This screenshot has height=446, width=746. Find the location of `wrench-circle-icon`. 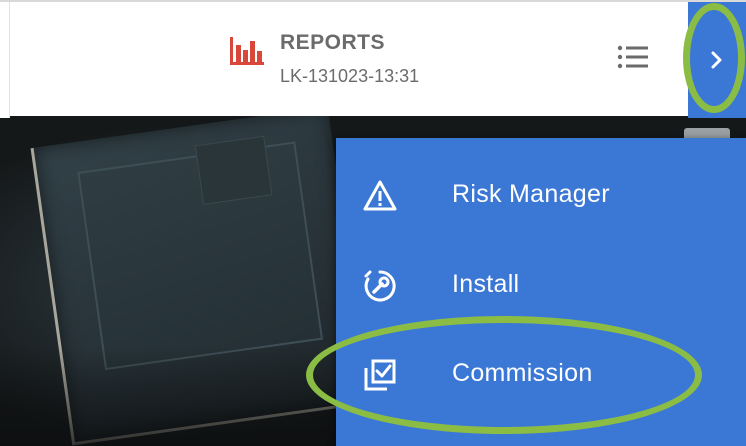

wrench-circle-icon is located at coordinates (380, 286).